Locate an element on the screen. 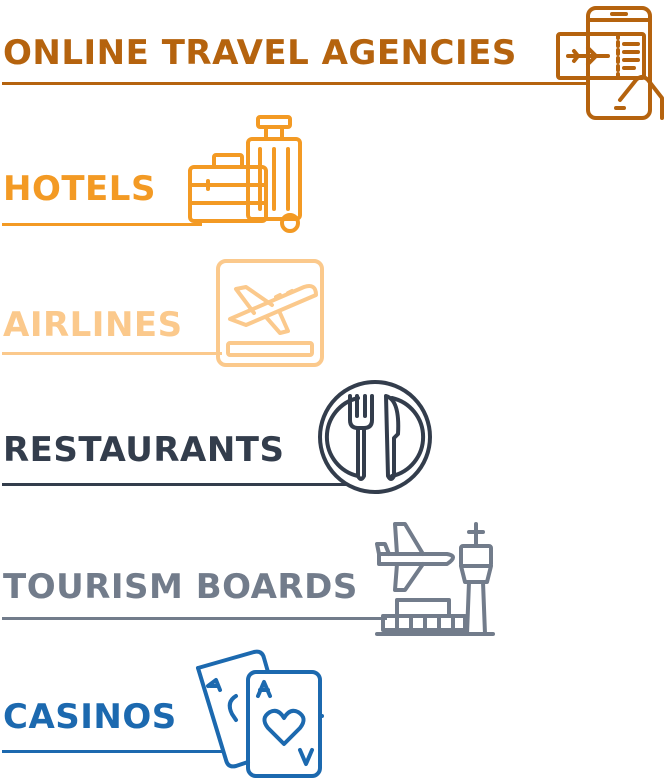  airport-tower-icon is located at coordinates (435, 579).